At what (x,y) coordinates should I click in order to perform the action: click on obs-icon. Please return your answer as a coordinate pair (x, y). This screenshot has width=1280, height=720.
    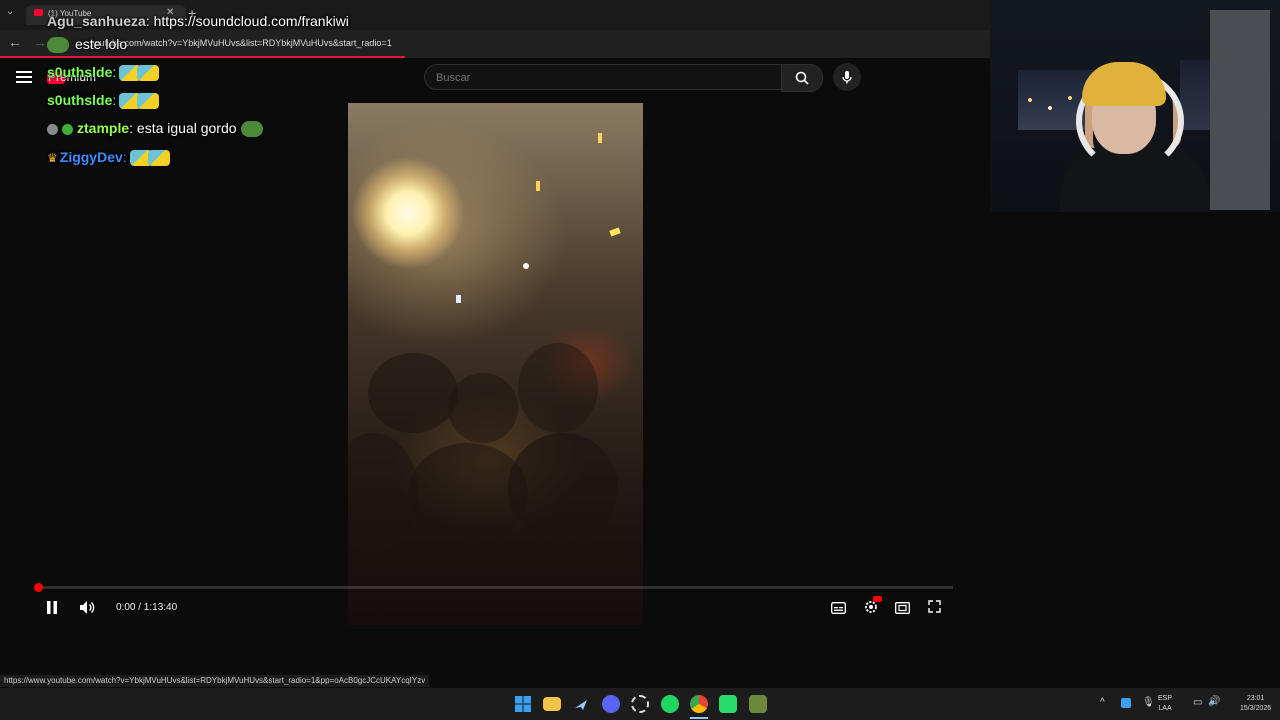
    Looking at the image, I should click on (640, 704).